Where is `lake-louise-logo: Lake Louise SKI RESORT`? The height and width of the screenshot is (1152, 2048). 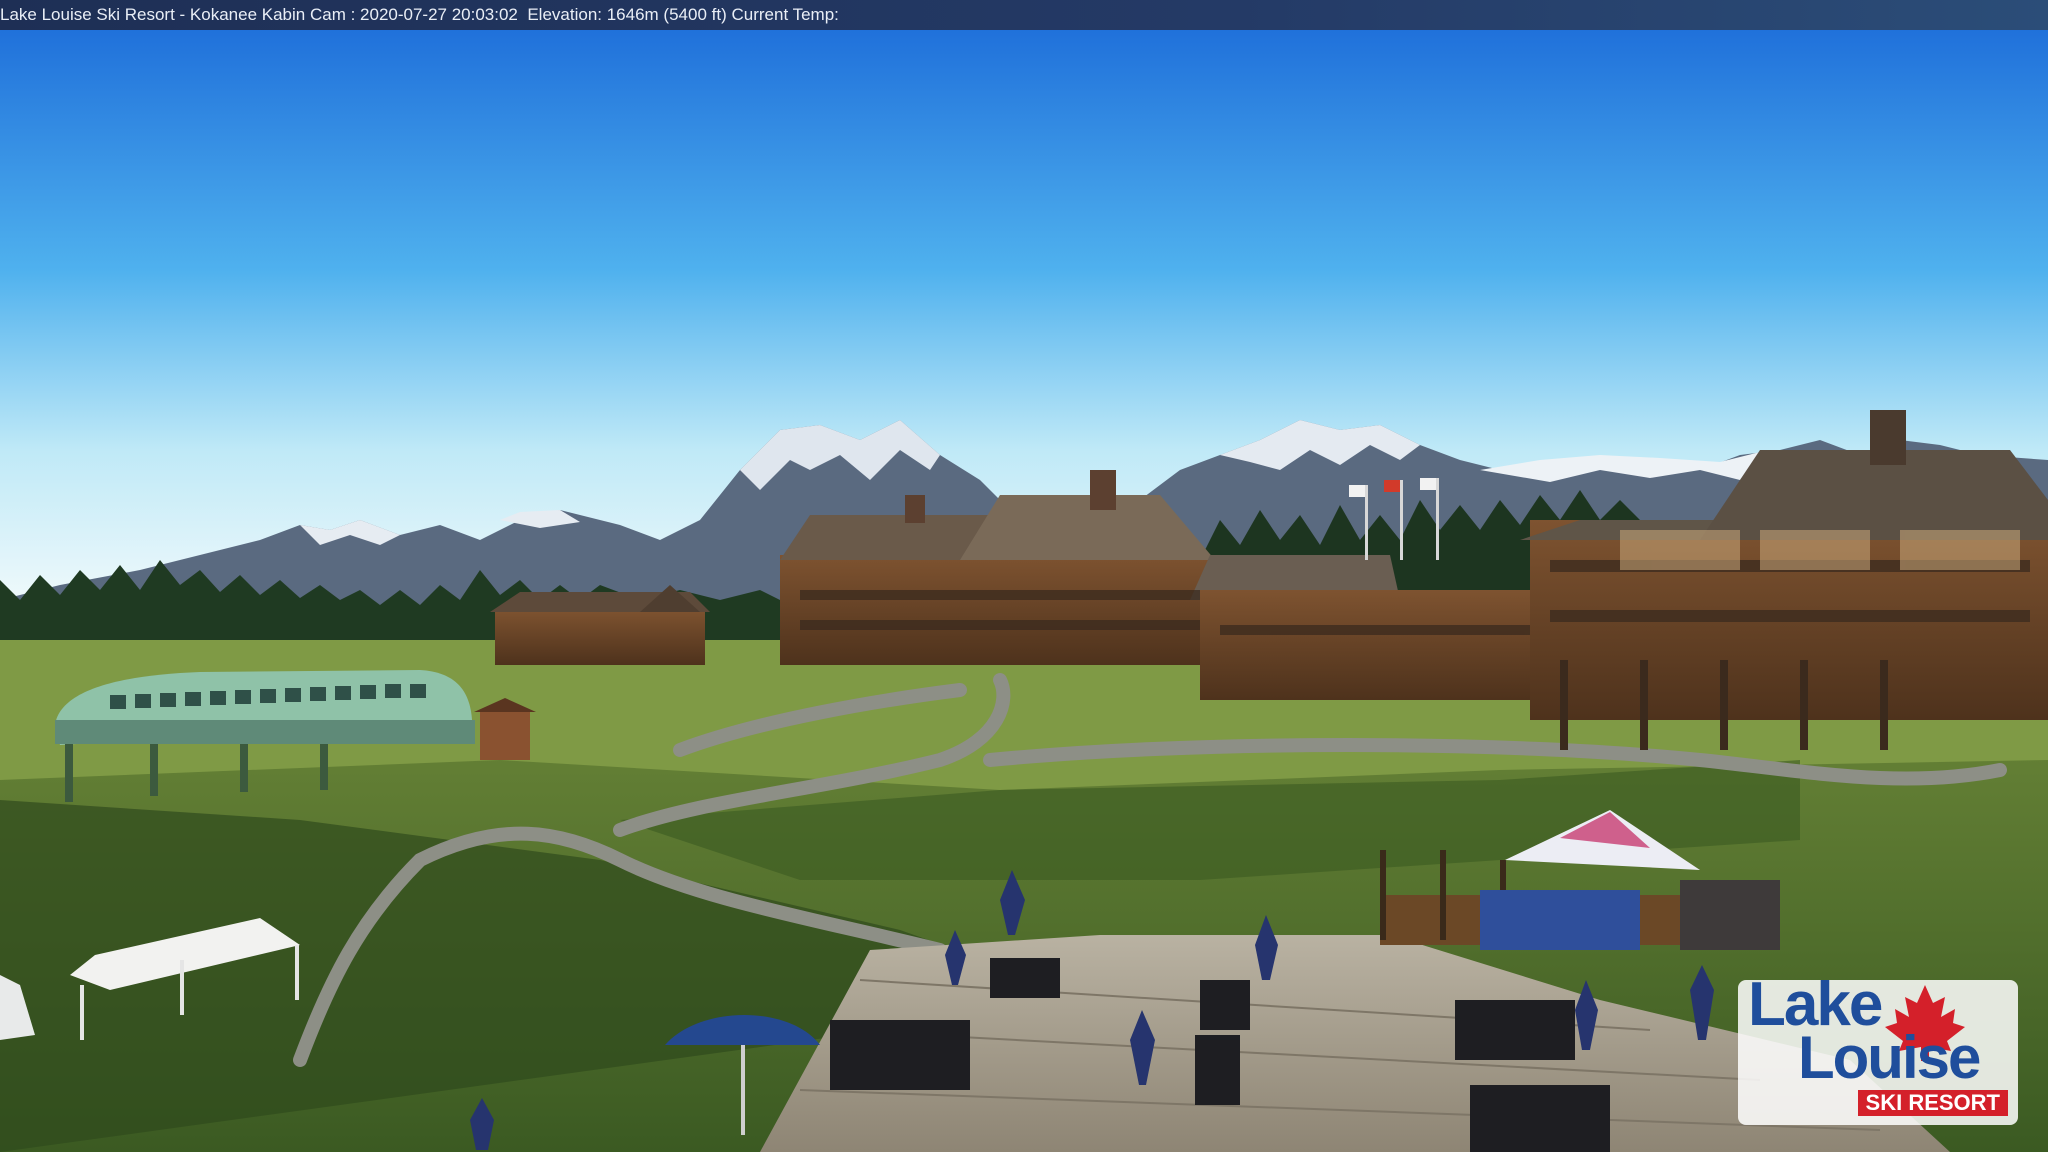
lake-louise-logo: Lake Louise SKI RESORT is located at coordinates (1883, 1049).